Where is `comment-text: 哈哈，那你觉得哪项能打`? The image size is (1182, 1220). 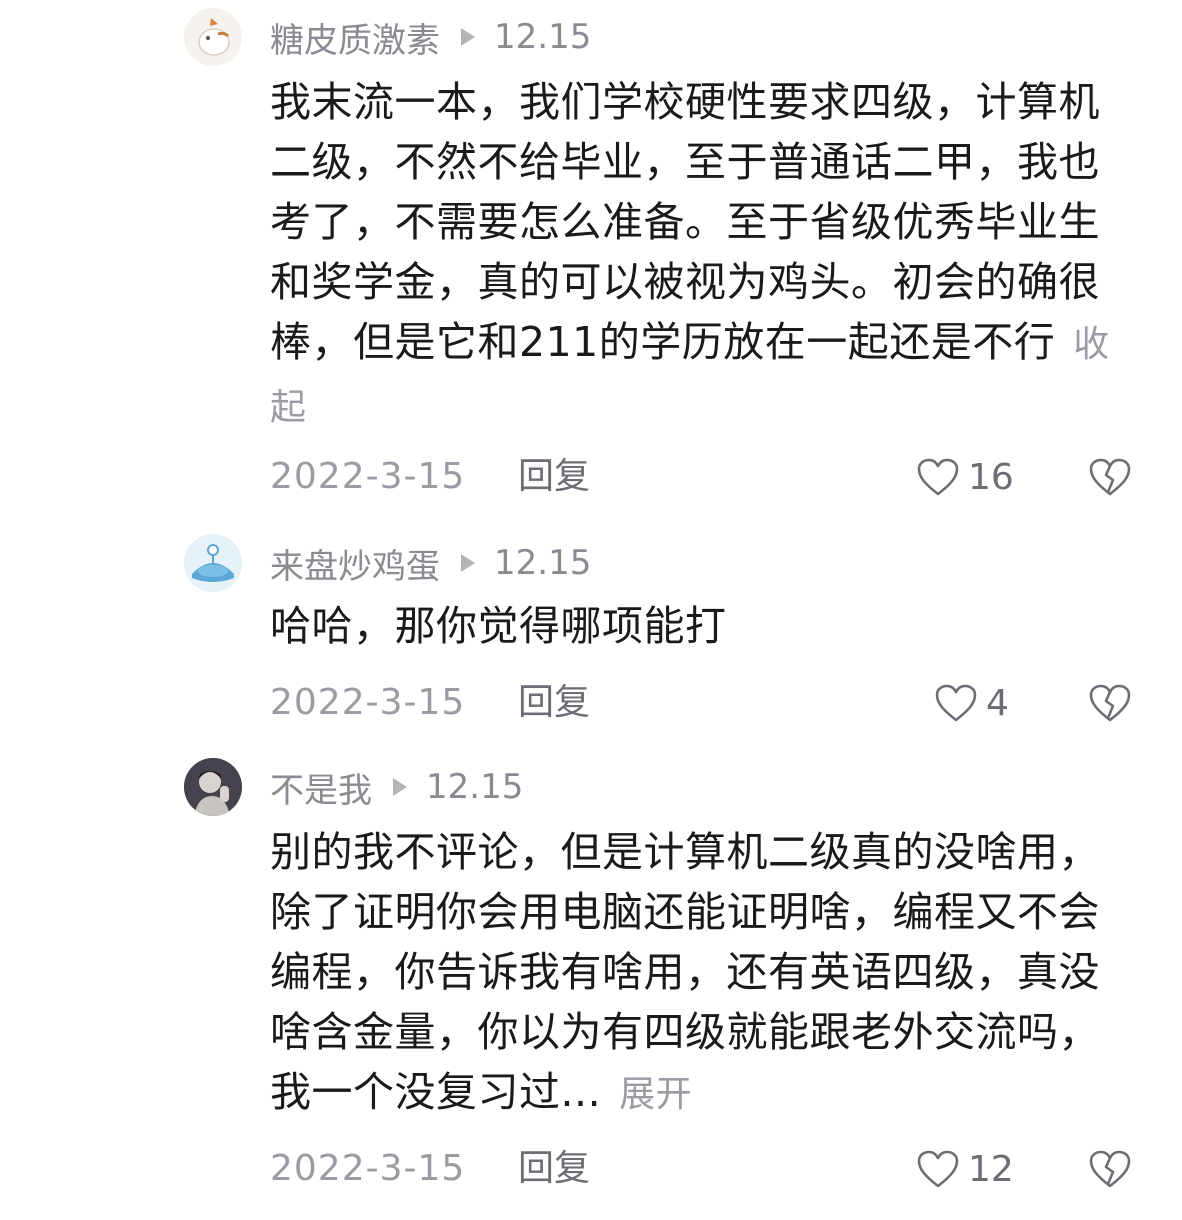
comment-text: 哈哈，那你觉得哪项能打 is located at coordinates (498, 626).